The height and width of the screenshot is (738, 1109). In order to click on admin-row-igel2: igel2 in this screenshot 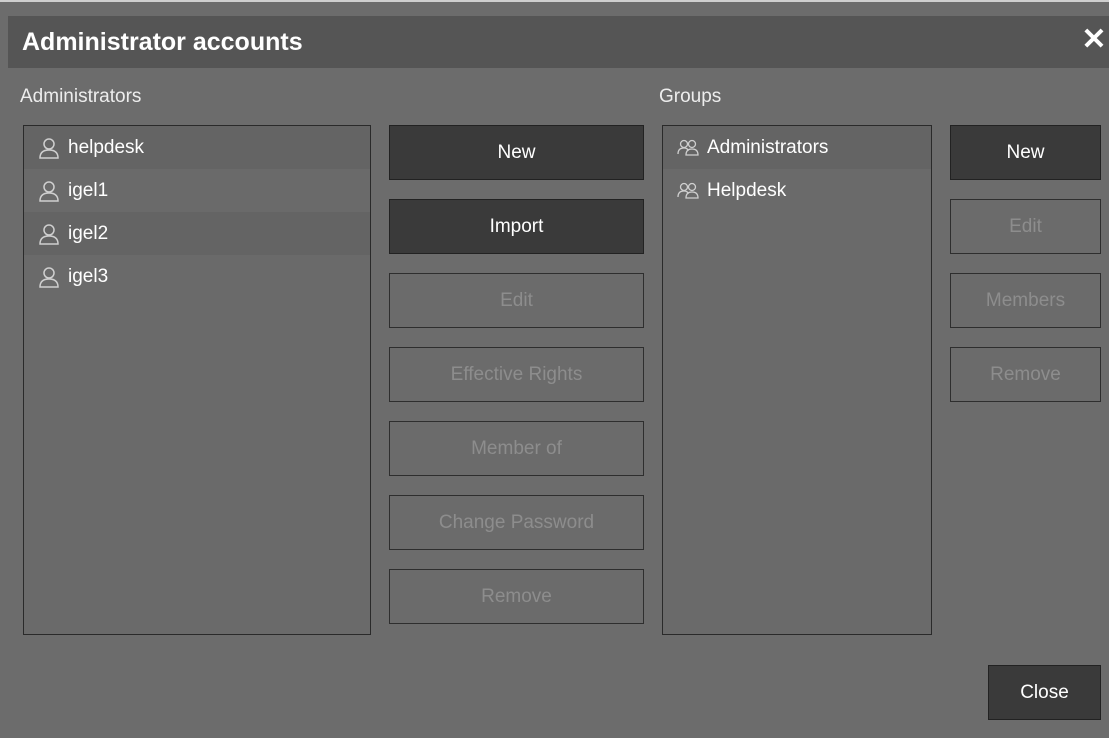, I will do `click(197, 233)`.